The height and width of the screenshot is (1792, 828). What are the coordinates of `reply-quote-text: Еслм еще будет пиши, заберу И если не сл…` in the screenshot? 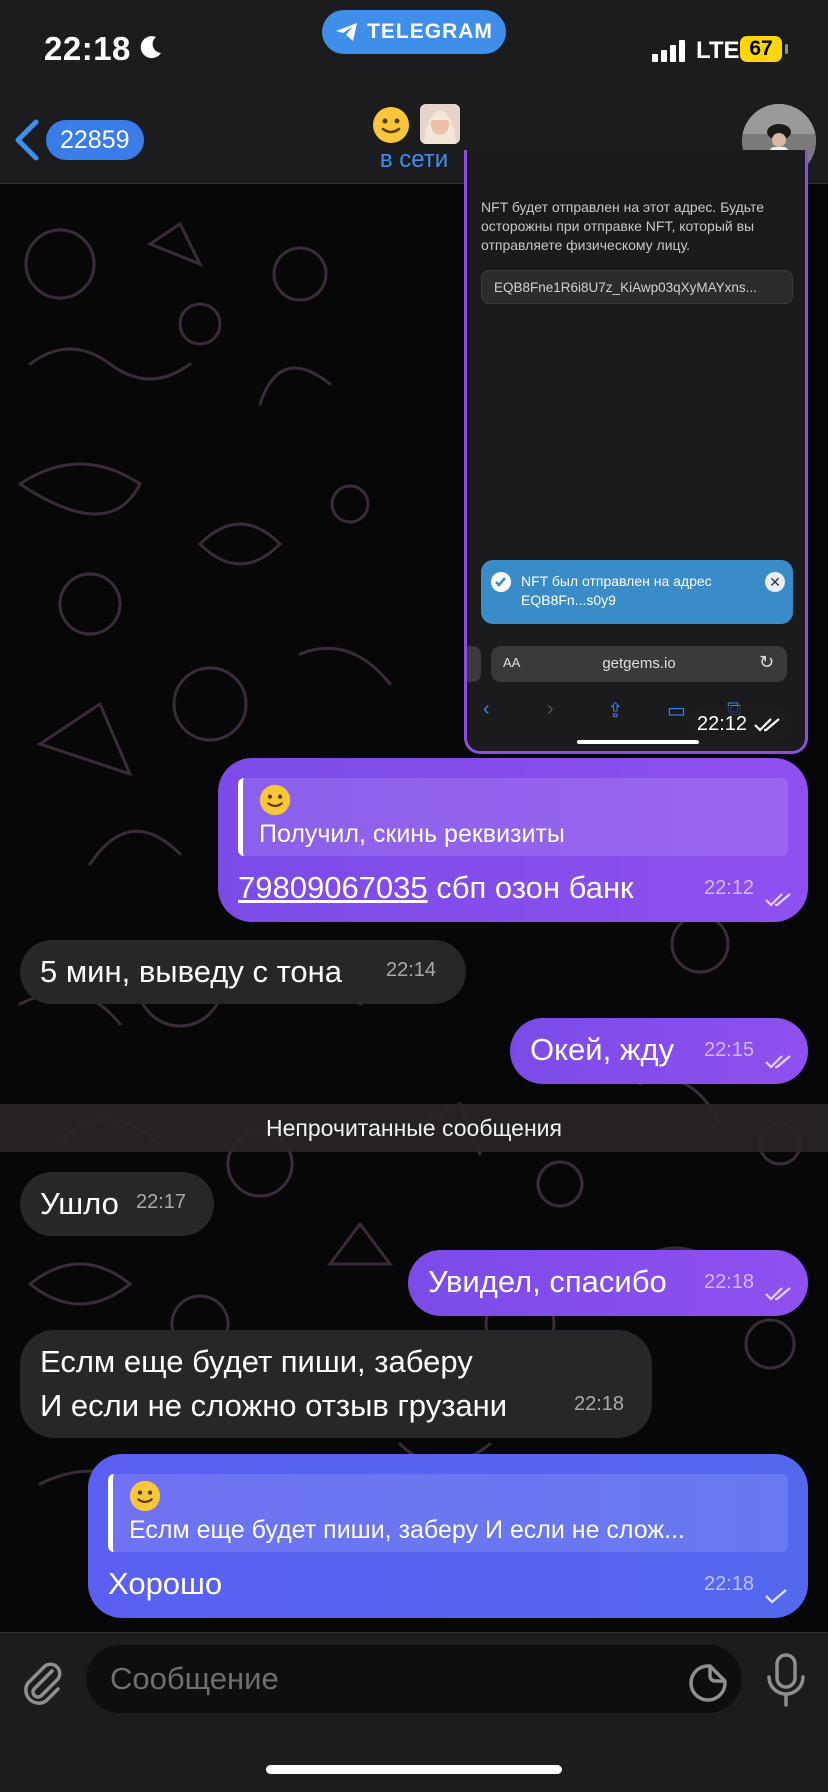 It's located at (407, 1530).